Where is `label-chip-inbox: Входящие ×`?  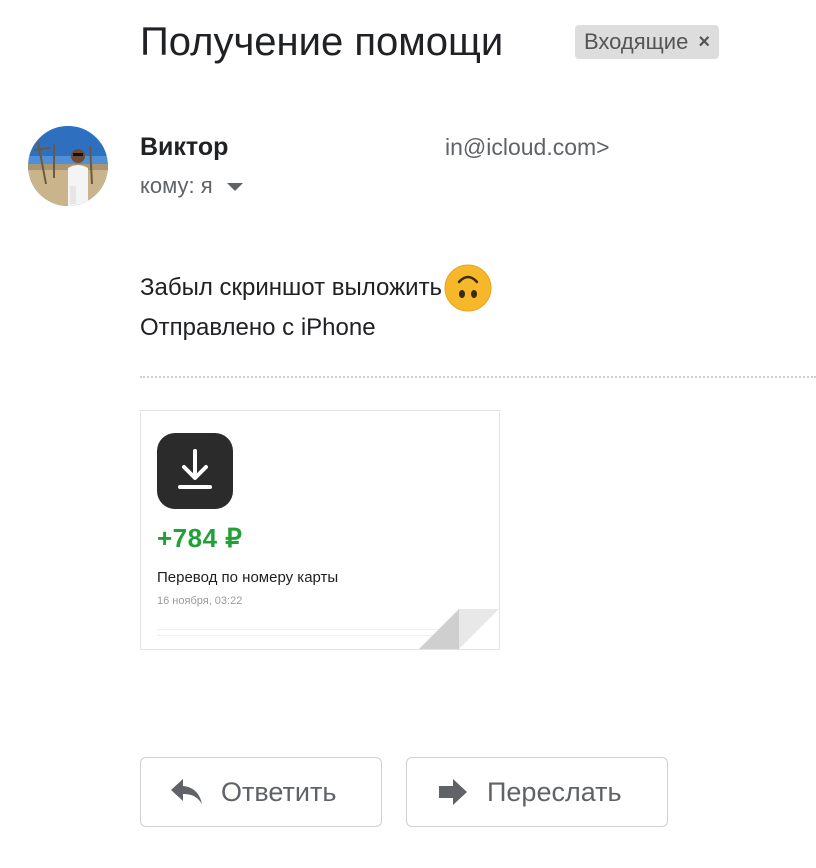
label-chip-inbox: Входящие × is located at coordinates (647, 42).